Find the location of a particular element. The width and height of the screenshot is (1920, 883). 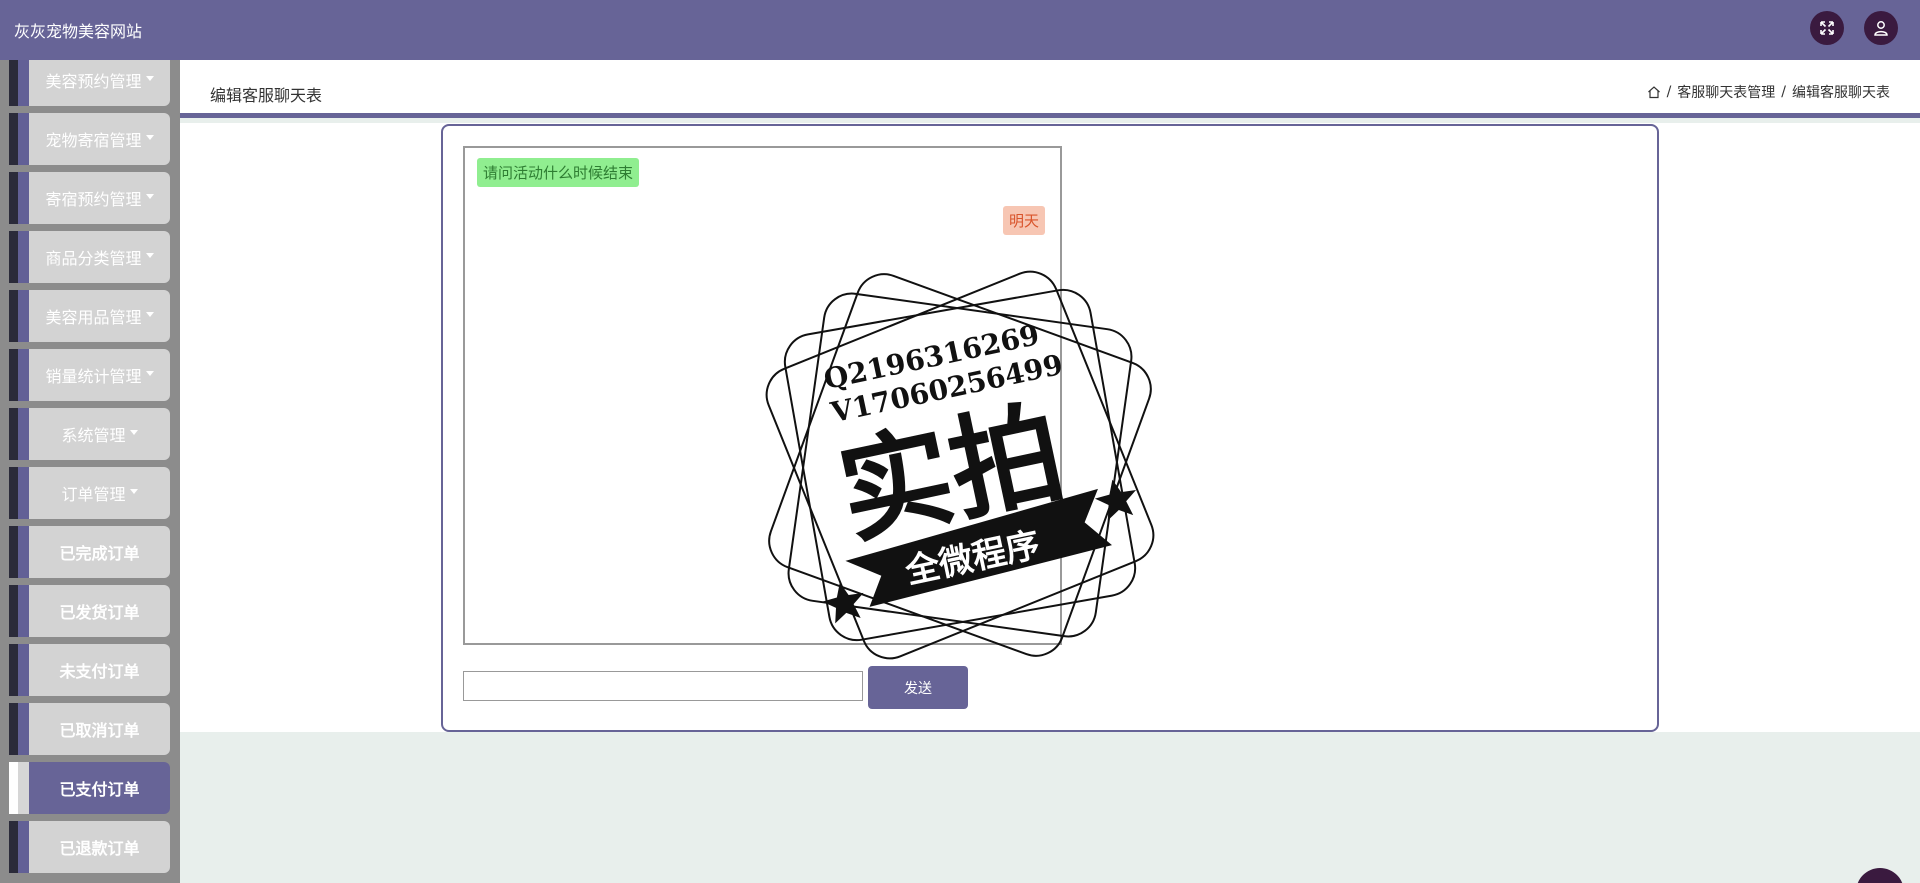

sidebar-item-label: 已退款订单 is located at coordinates (99, 848).